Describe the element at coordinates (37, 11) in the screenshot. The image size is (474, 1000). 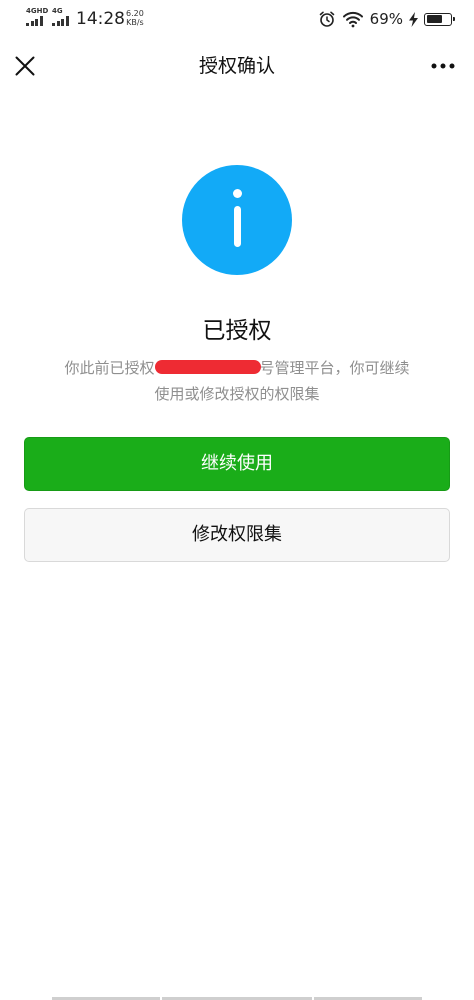
I see `sim1-network-label: 4GHD` at that location.